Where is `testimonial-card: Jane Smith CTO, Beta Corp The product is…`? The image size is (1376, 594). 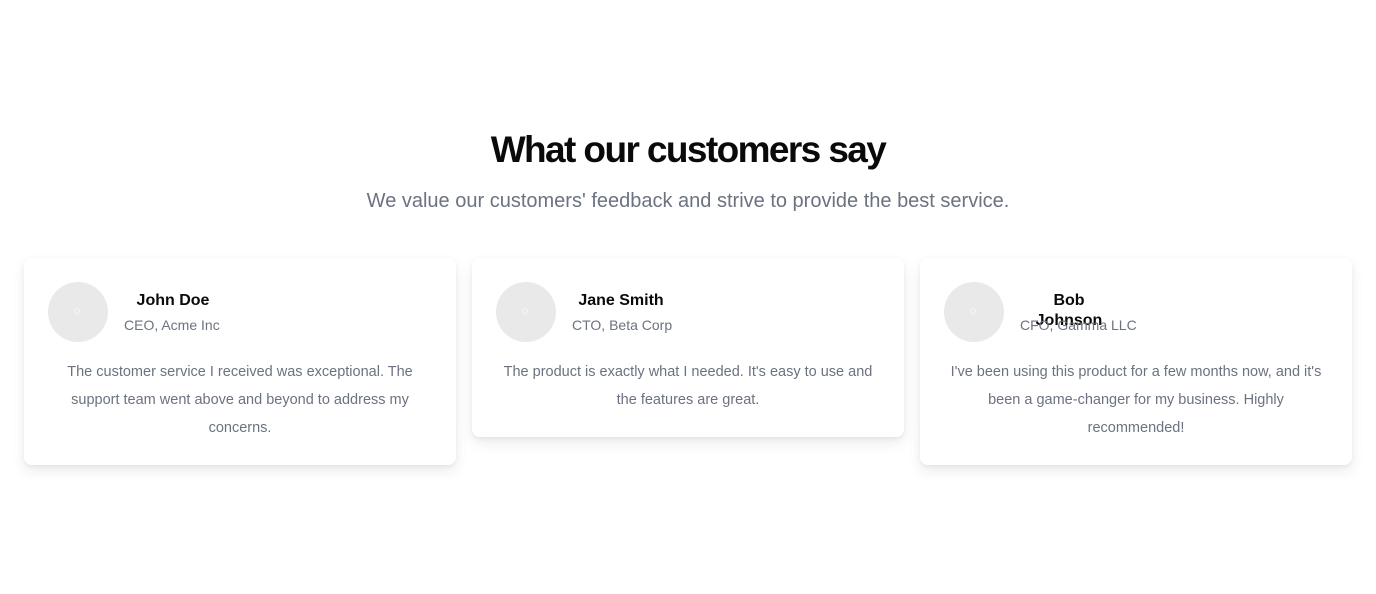 testimonial-card: Jane Smith CTO, Beta Corp The product is… is located at coordinates (688, 347).